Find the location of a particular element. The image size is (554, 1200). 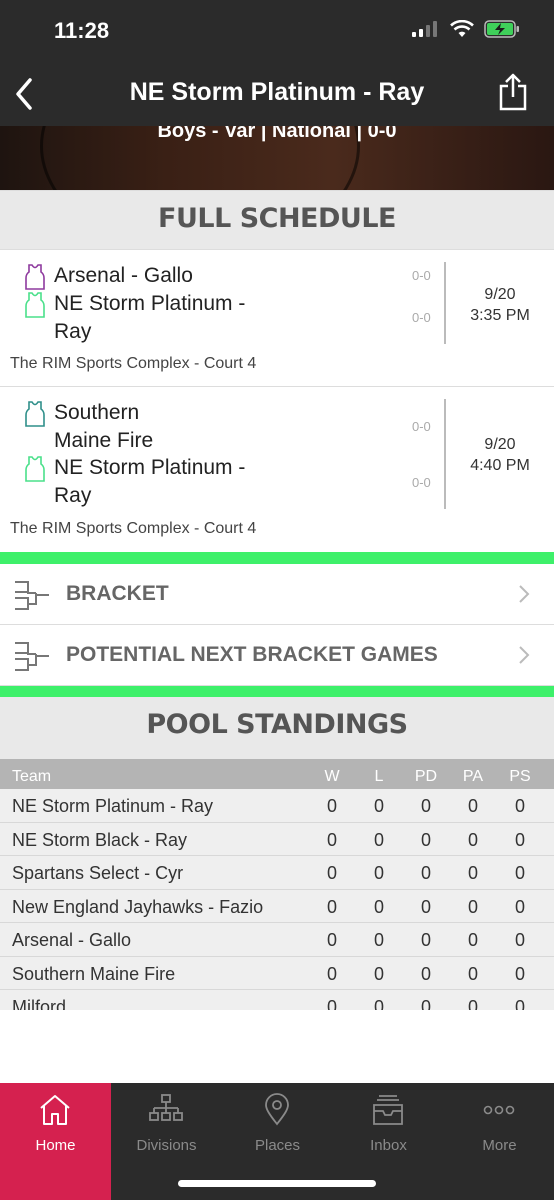

potential-next-bracket-games-link: POTENTIAL NEXT BRACKET GAMES is located at coordinates (277, 655).